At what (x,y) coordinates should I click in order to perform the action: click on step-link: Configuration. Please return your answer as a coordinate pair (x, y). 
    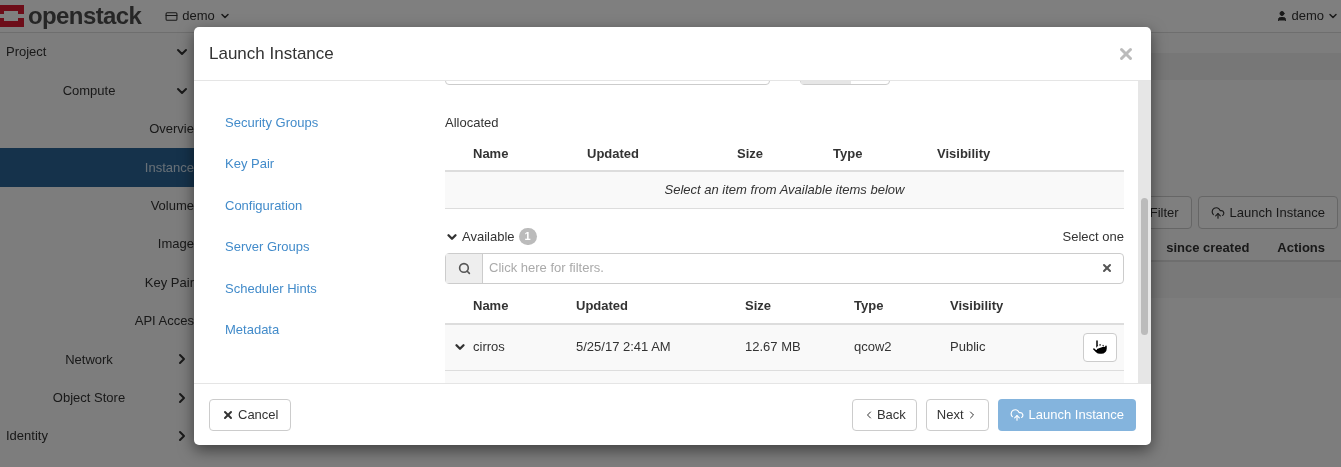
    Looking at the image, I should click on (264, 205).